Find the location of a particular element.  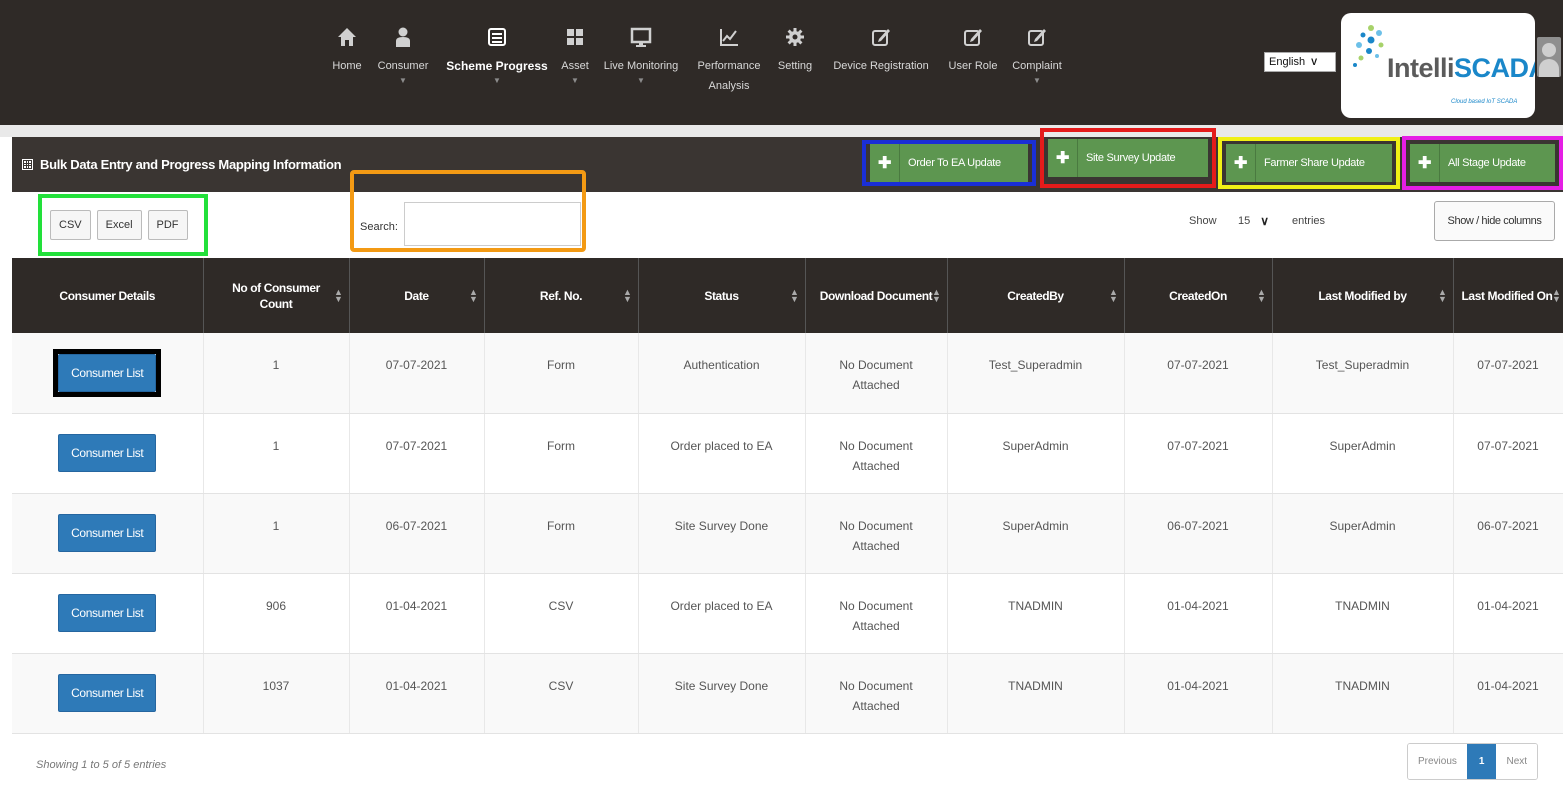

nav-label: Live Monitoring is located at coordinates (641, 66).